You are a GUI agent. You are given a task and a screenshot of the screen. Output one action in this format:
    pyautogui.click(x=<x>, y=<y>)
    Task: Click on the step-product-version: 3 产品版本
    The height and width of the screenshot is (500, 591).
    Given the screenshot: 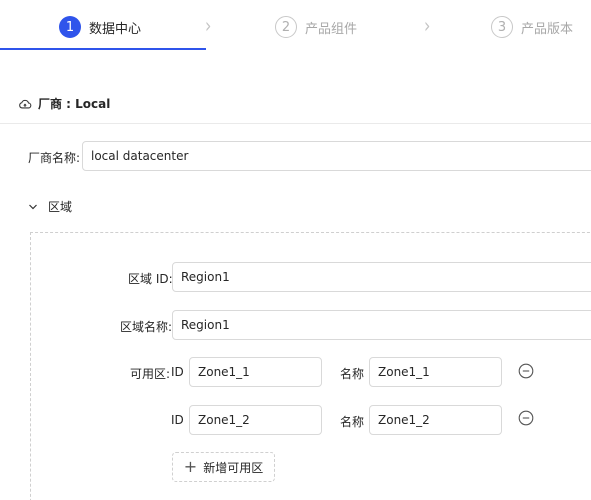 What is the action you would take?
    pyautogui.click(x=532, y=27)
    